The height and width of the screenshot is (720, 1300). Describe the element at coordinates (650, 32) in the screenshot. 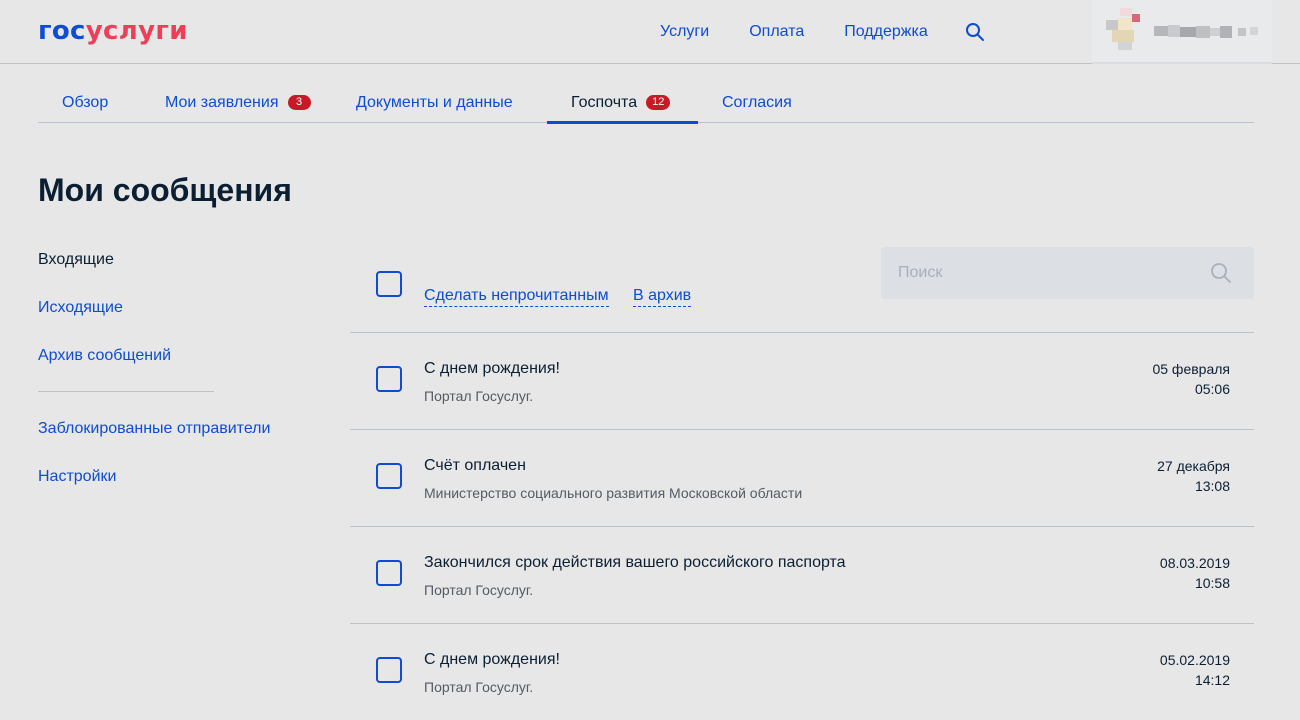

I see `site-header: госуслуги Услуги Оплата Поддержка` at that location.